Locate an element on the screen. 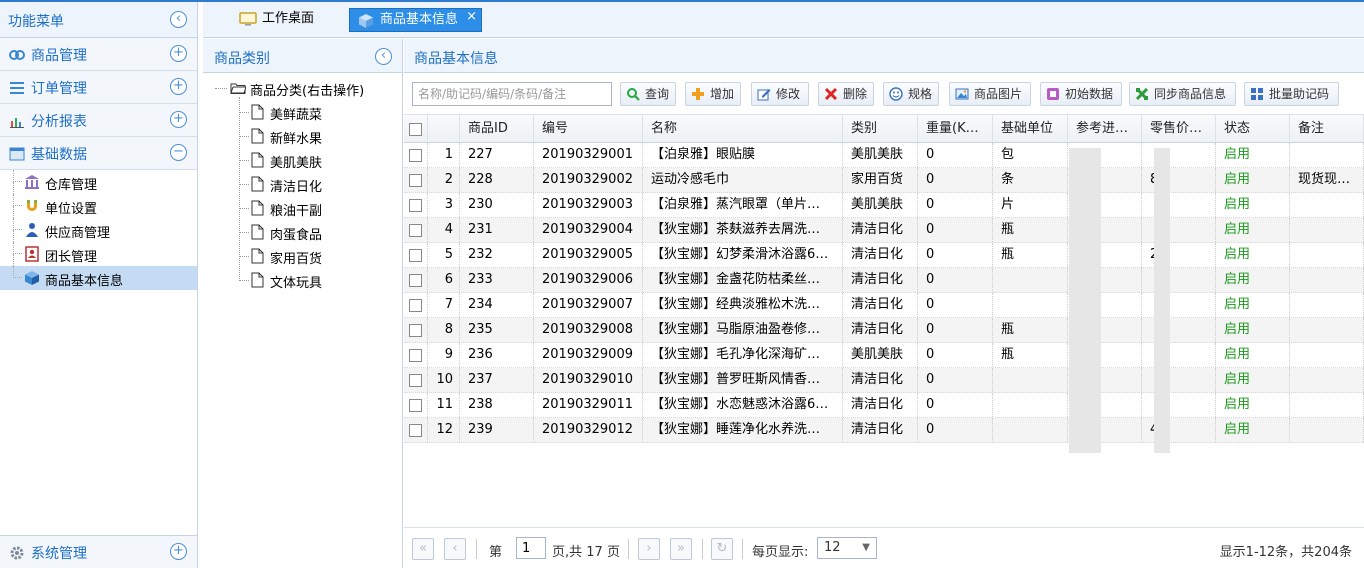  column-header: 类别 is located at coordinates (880, 128).